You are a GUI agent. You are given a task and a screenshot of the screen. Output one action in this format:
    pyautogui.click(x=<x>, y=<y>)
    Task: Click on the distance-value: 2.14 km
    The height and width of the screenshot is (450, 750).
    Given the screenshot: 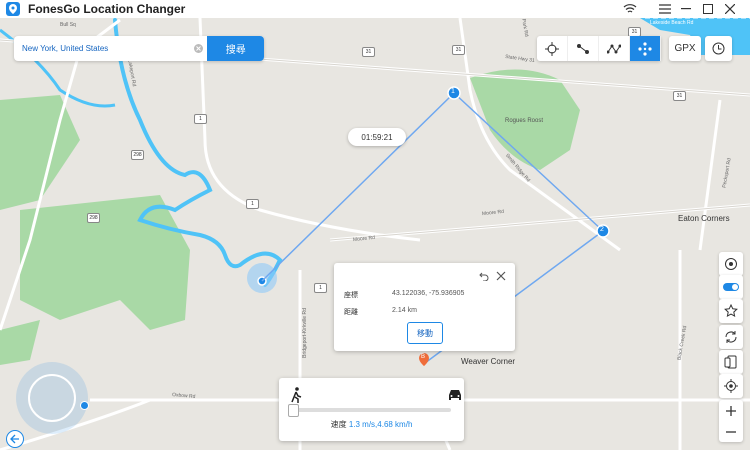 What is the action you would take?
    pyautogui.click(x=404, y=310)
    